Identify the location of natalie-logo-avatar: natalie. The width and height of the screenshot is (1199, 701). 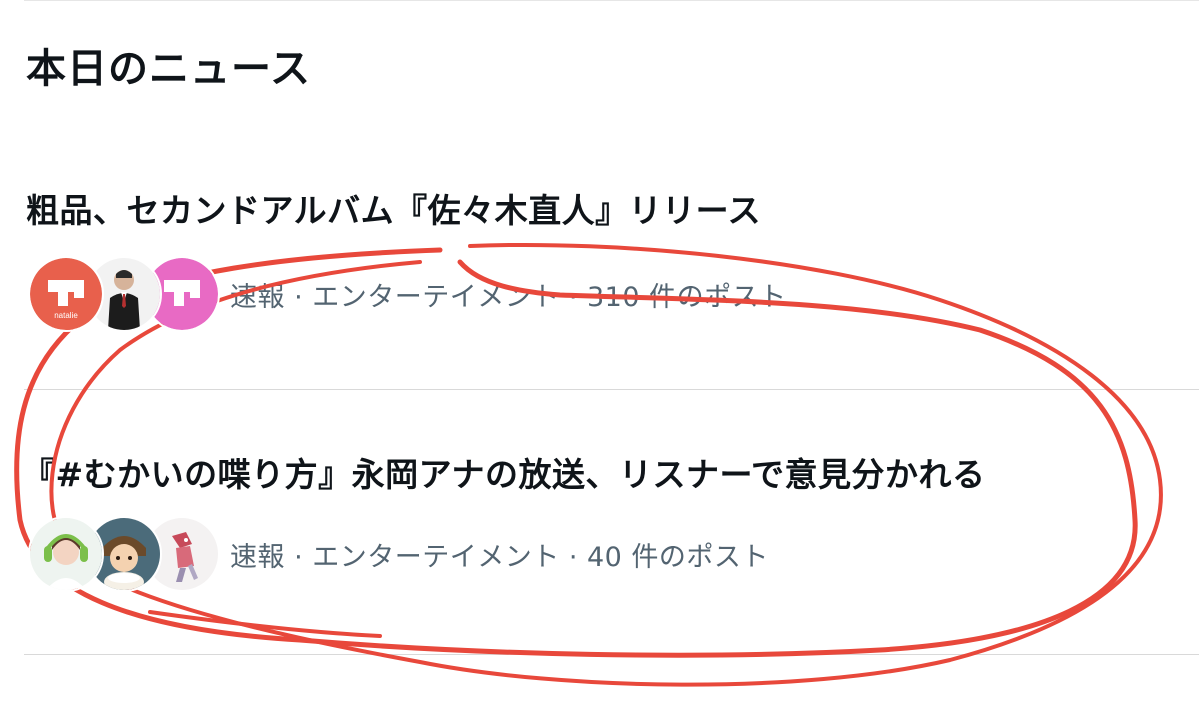
(66, 294).